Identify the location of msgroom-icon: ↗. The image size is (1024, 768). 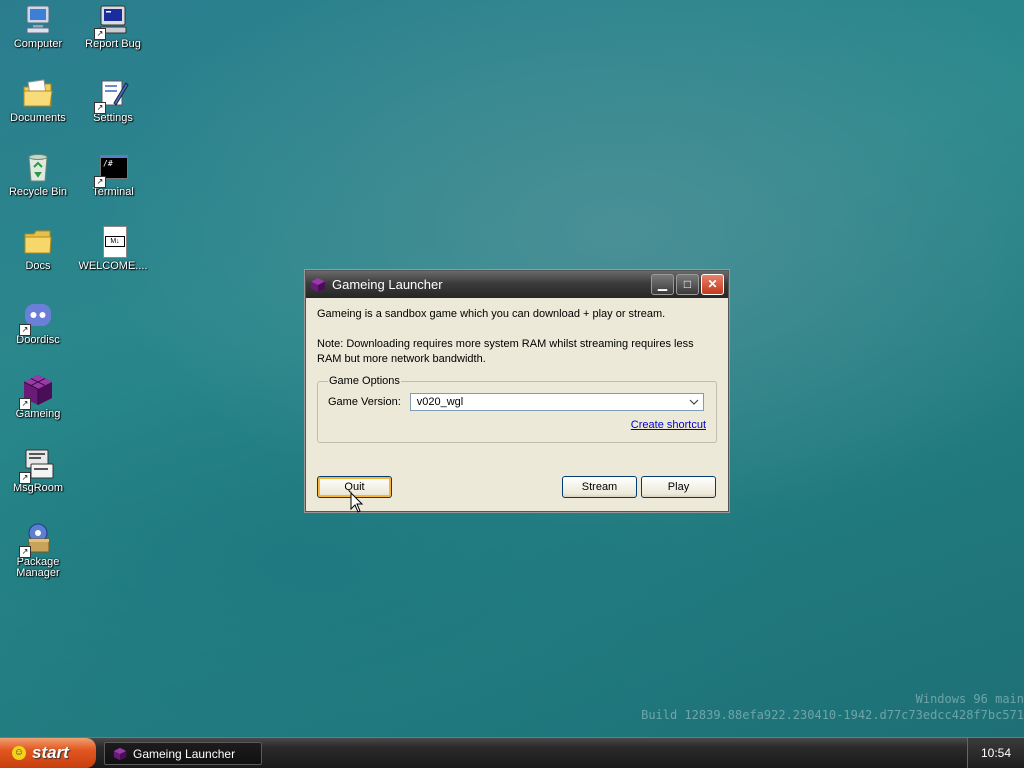
(37, 465).